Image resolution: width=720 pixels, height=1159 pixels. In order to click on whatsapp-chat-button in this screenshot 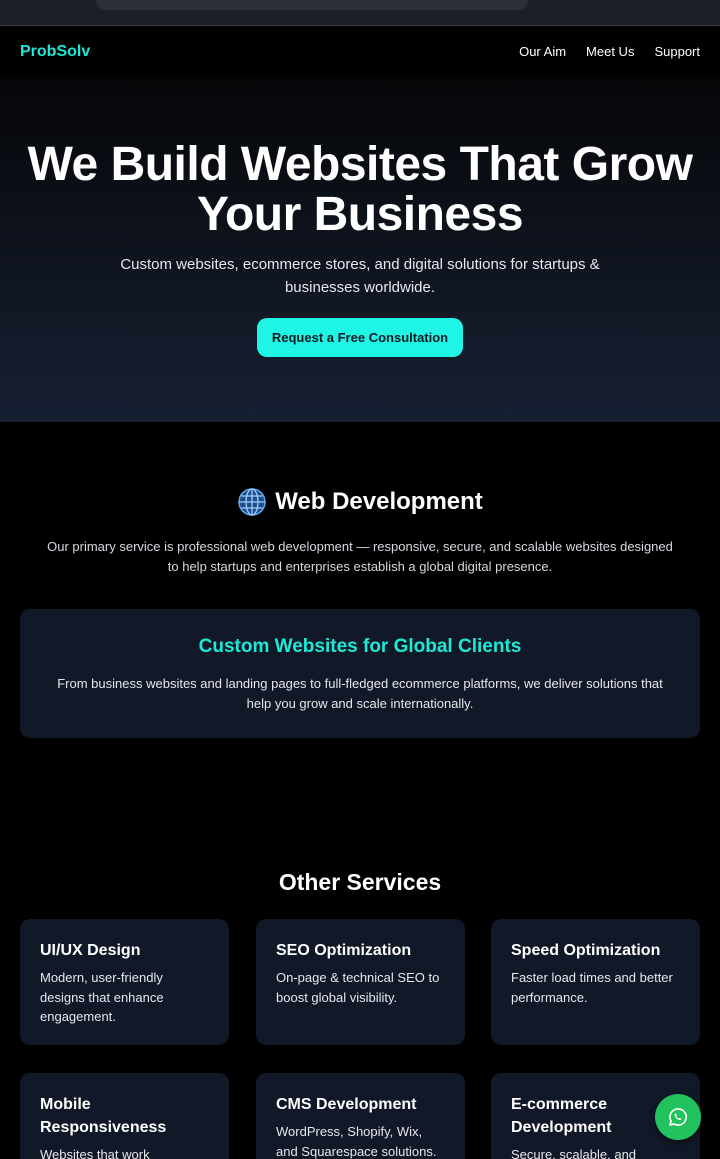, I will do `click(678, 1117)`.